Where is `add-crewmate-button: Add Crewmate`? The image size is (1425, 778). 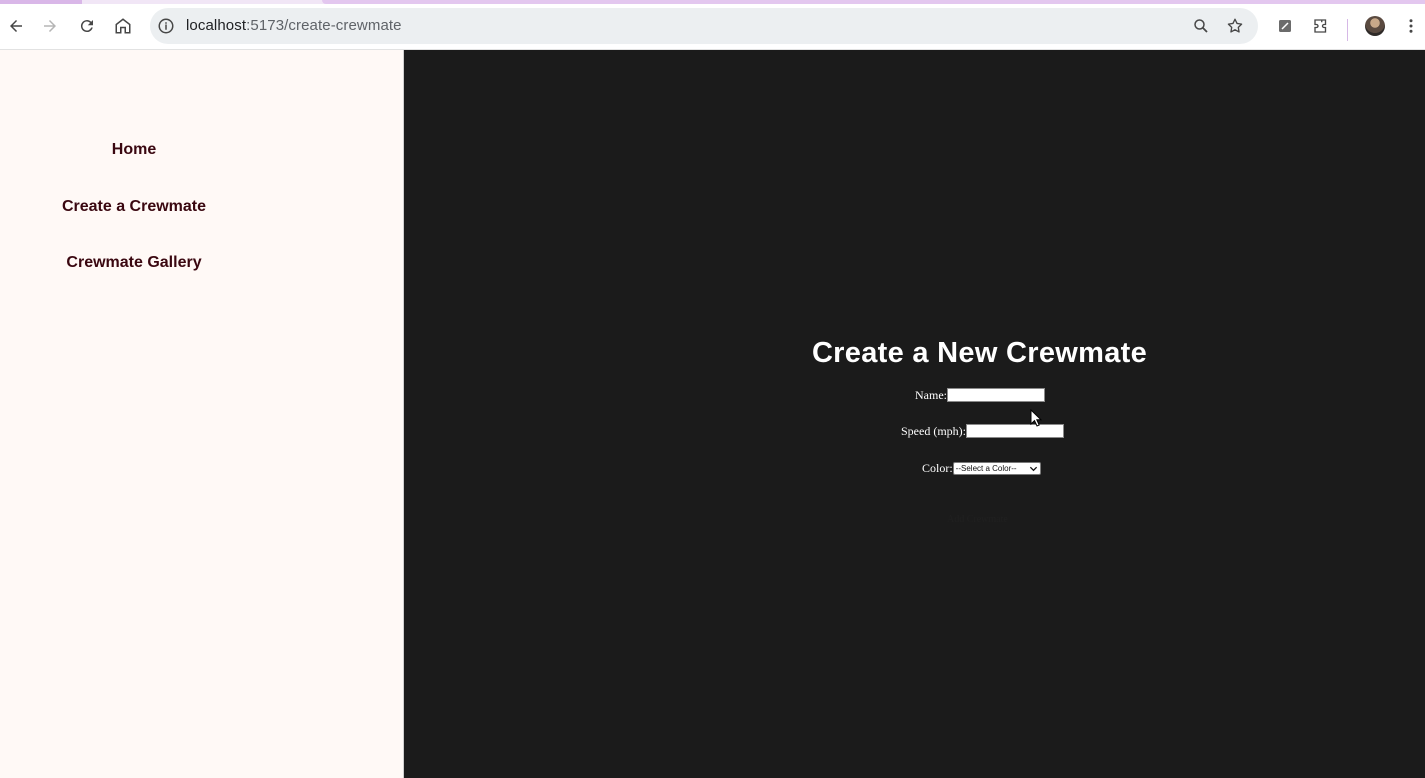
add-crewmate-button: Add Crewmate is located at coordinates (977, 519).